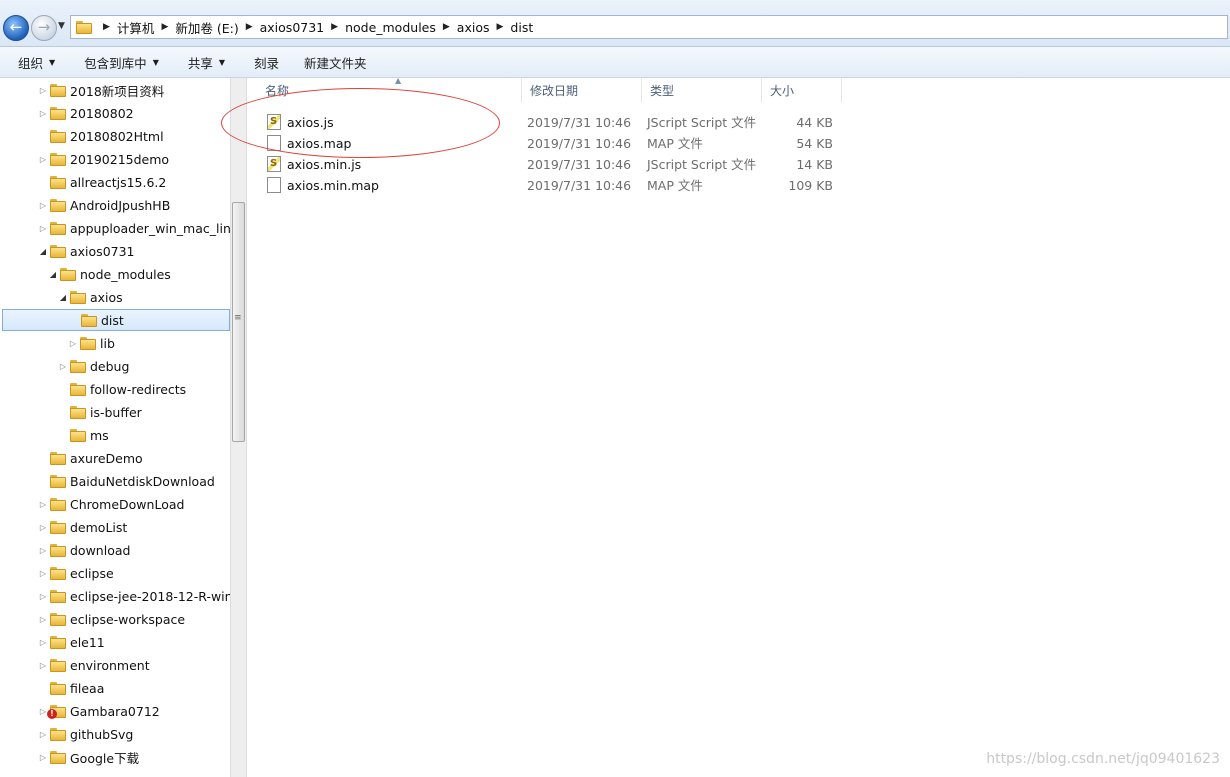  I want to click on include-in-library-button: 包含到库中 ▼, so click(116, 62).